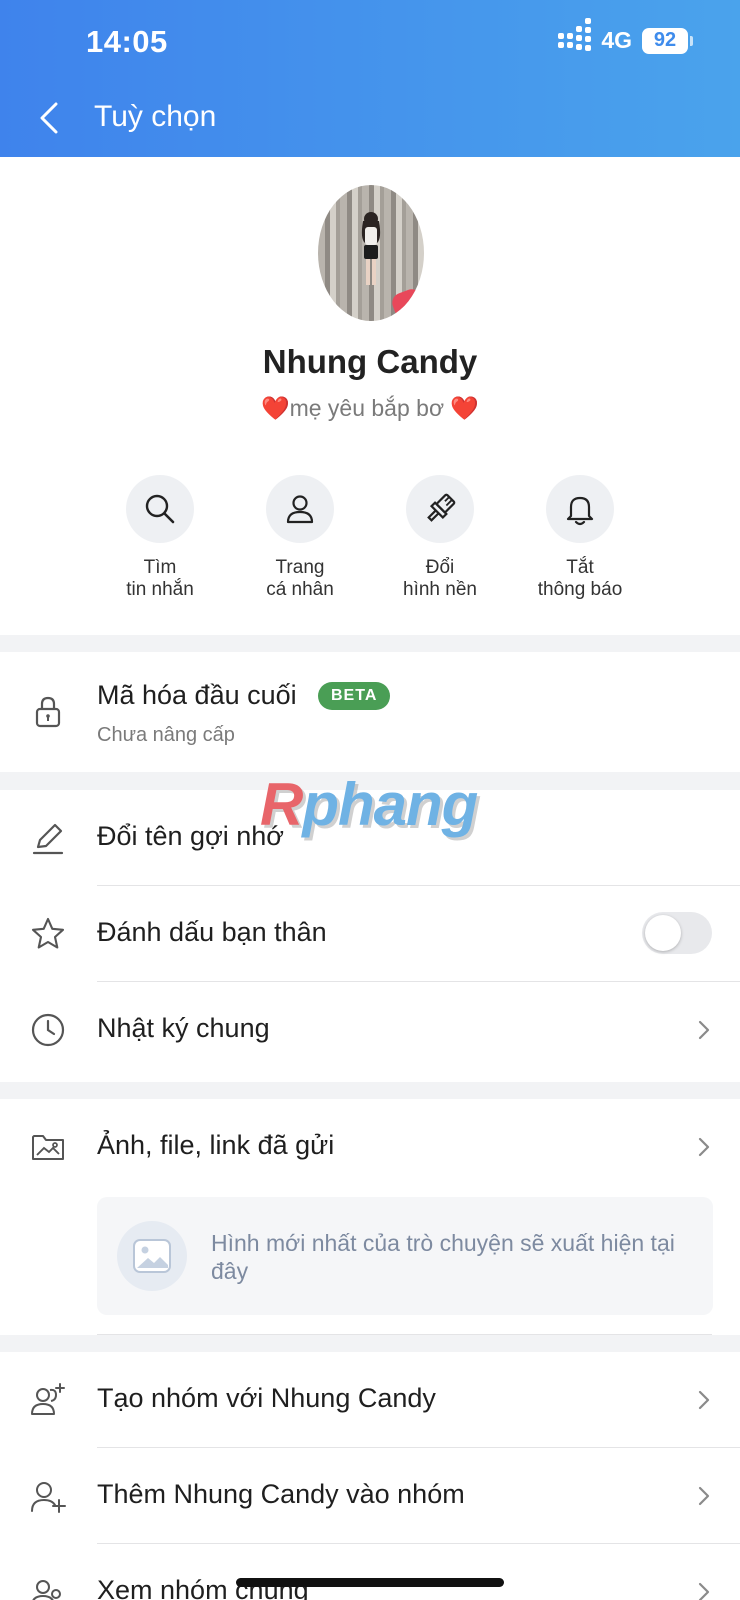  What do you see at coordinates (580, 509) in the screenshot?
I see `bell-icon` at bounding box center [580, 509].